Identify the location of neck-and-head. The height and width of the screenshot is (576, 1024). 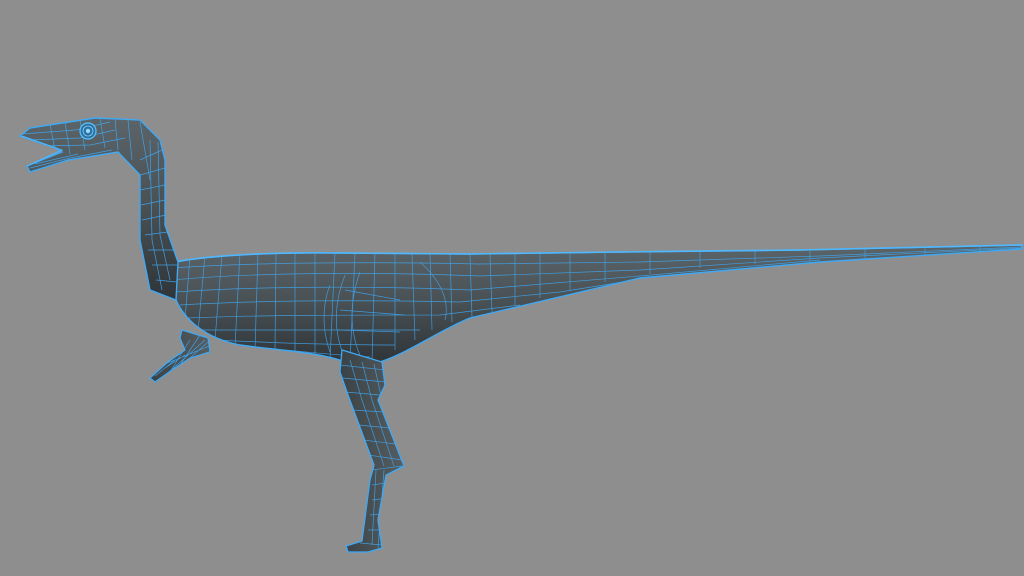
(98, 209).